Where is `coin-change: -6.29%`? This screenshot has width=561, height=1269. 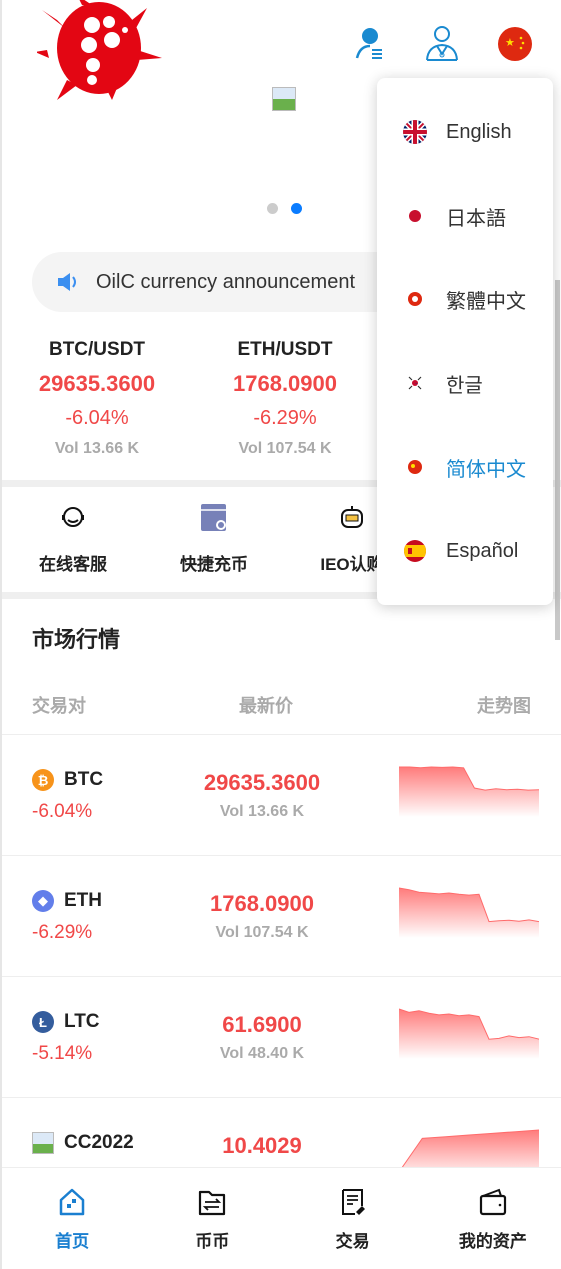 coin-change: -6.29% is located at coordinates (62, 932).